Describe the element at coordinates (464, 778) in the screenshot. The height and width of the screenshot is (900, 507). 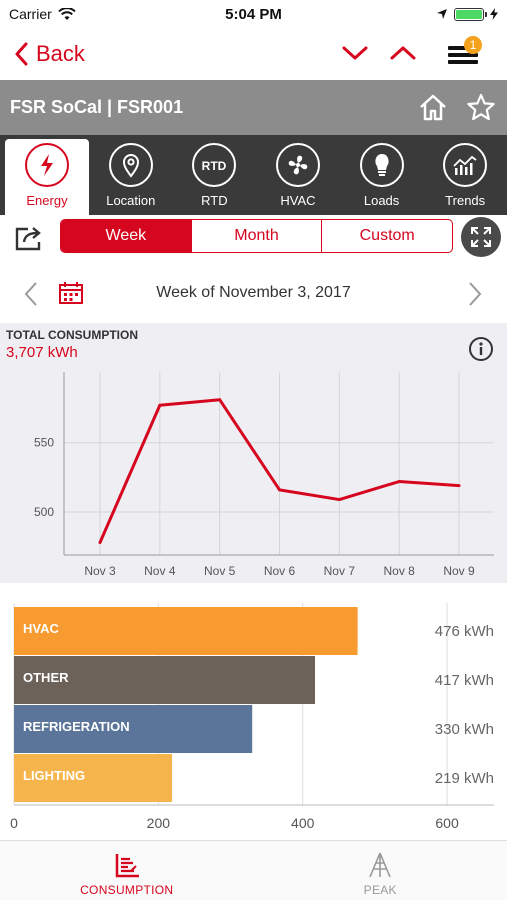
I see `bar-value-label: 219 kWh` at that location.